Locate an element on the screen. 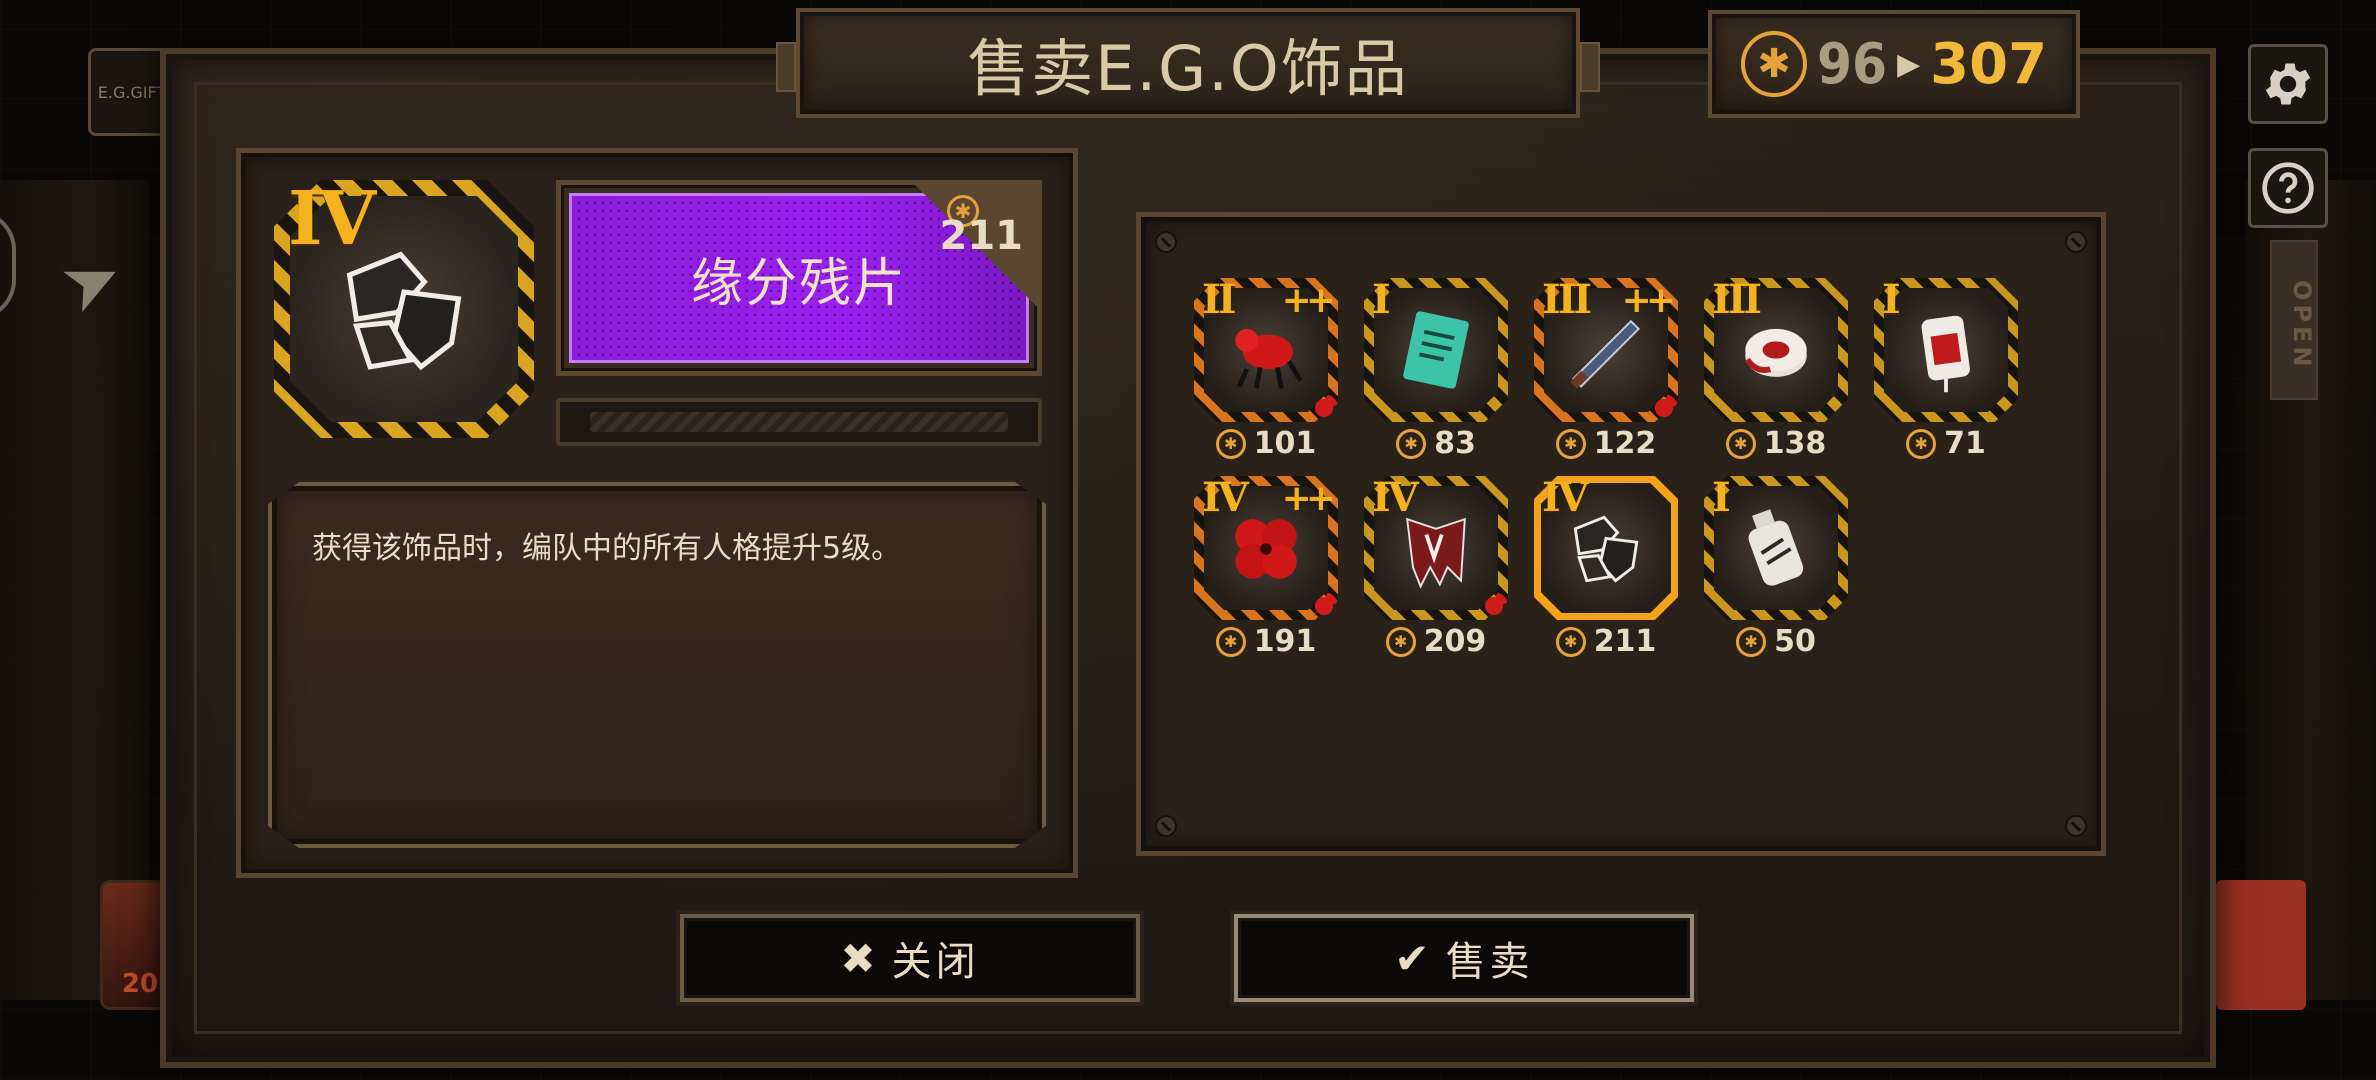  dialog-title-plate: 售卖E.G.O饰品 is located at coordinates (1188, 63).